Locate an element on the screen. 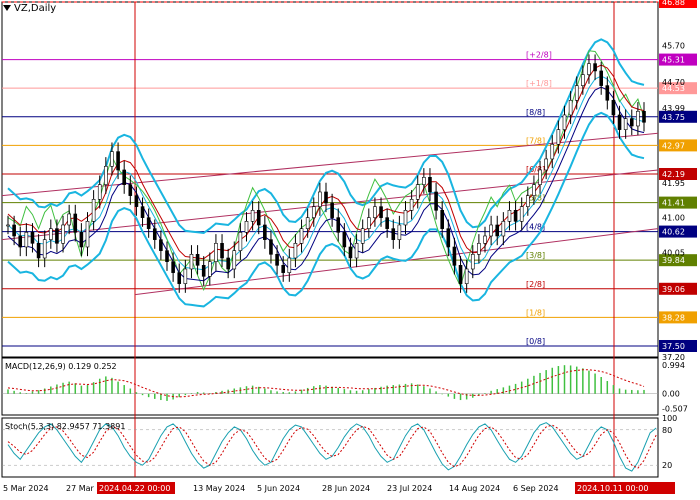 The width and height of the screenshot is (700, 500). time-axis-label: 5 Mar 2024 is located at coordinates (26, 488).